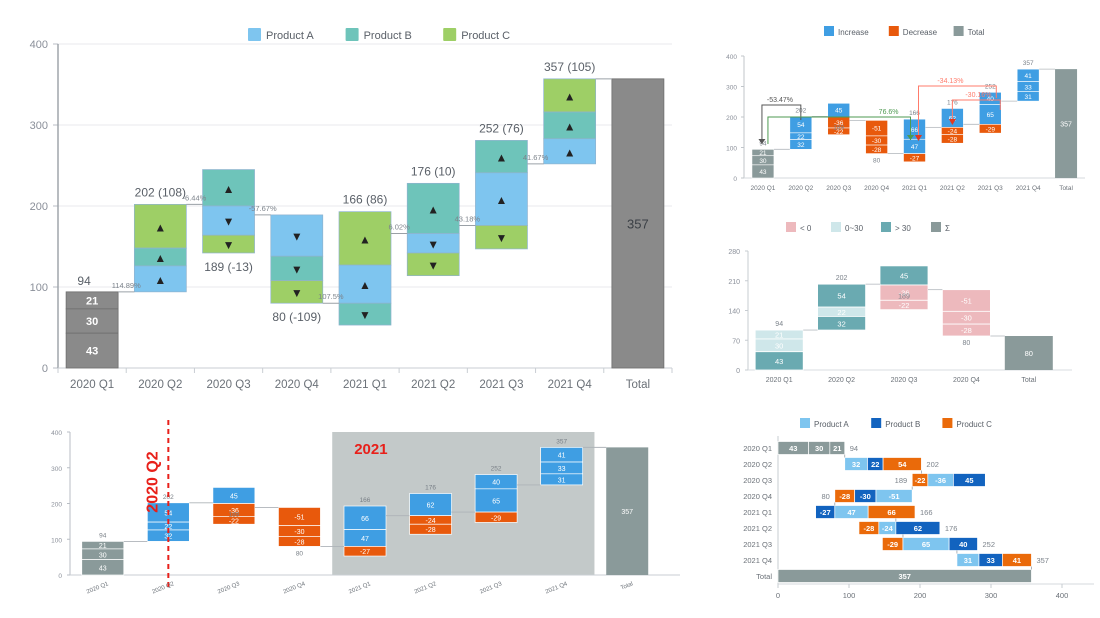 The height and width of the screenshot is (618, 1100). Describe the element at coordinates (991, 595) in the screenshot. I see `x-tick-label: 300` at that location.